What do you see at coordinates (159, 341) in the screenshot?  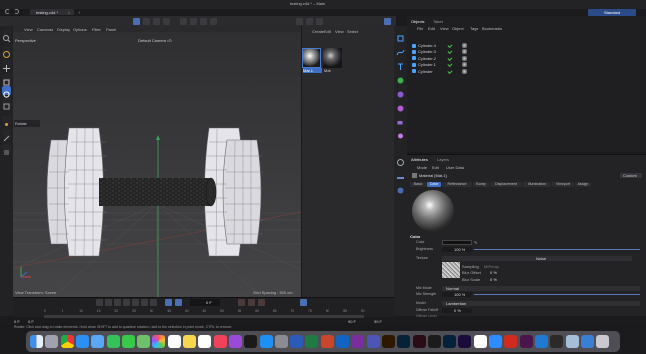 I see `photos-icon` at bounding box center [159, 341].